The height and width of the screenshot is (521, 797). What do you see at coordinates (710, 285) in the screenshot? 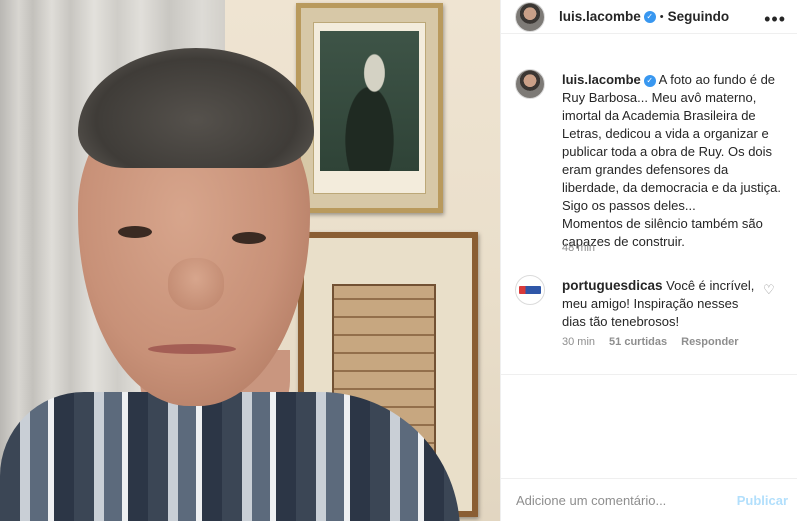
I see `comment-line: Você é incrível,` at bounding box center [710, 285].